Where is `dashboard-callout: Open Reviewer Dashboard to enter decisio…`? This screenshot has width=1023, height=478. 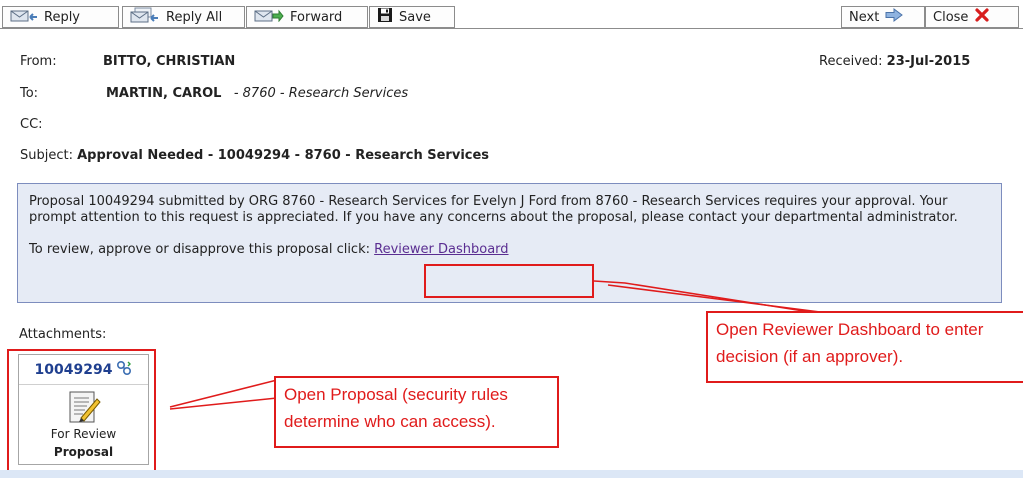 dashboard-callout: Open Reviewer Dashboard to enter decisio… is located at coordinates (864, 347).